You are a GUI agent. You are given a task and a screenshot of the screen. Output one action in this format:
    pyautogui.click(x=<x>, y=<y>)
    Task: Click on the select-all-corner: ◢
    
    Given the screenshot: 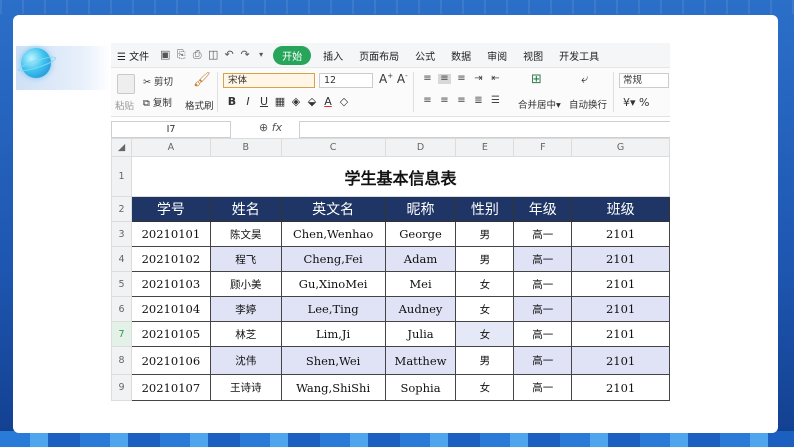 What is the action you would take?
    pyautogui.click(x=121, y=147)
    